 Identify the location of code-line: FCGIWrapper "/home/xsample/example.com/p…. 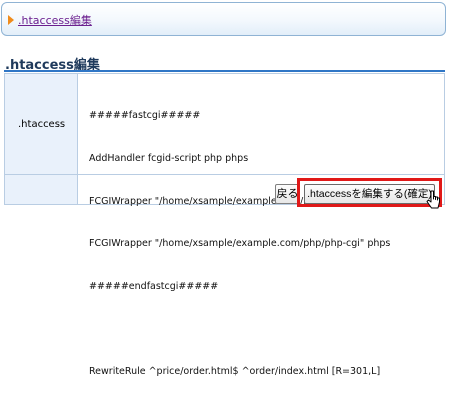
(240, 244).